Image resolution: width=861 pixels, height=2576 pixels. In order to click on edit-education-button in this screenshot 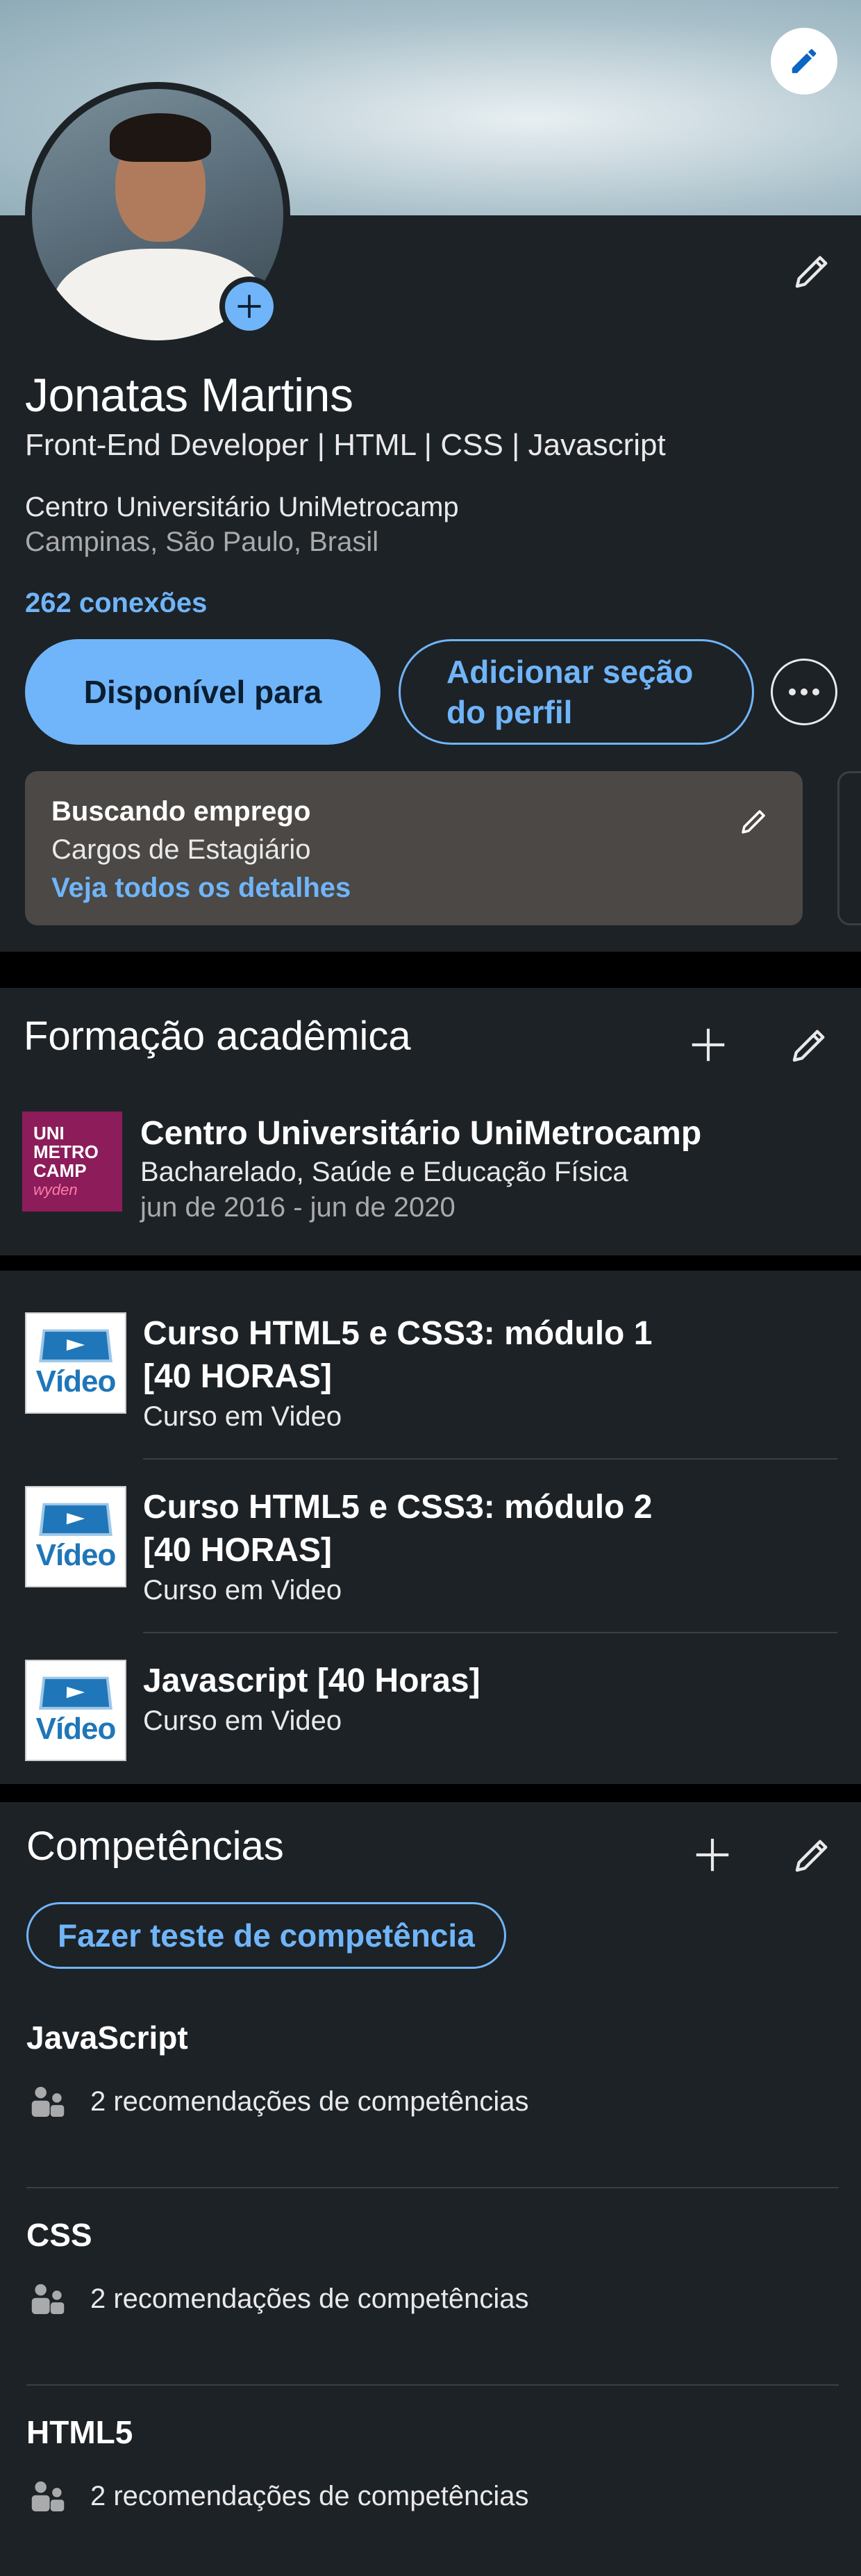, I will do `click(809, 1045)`.